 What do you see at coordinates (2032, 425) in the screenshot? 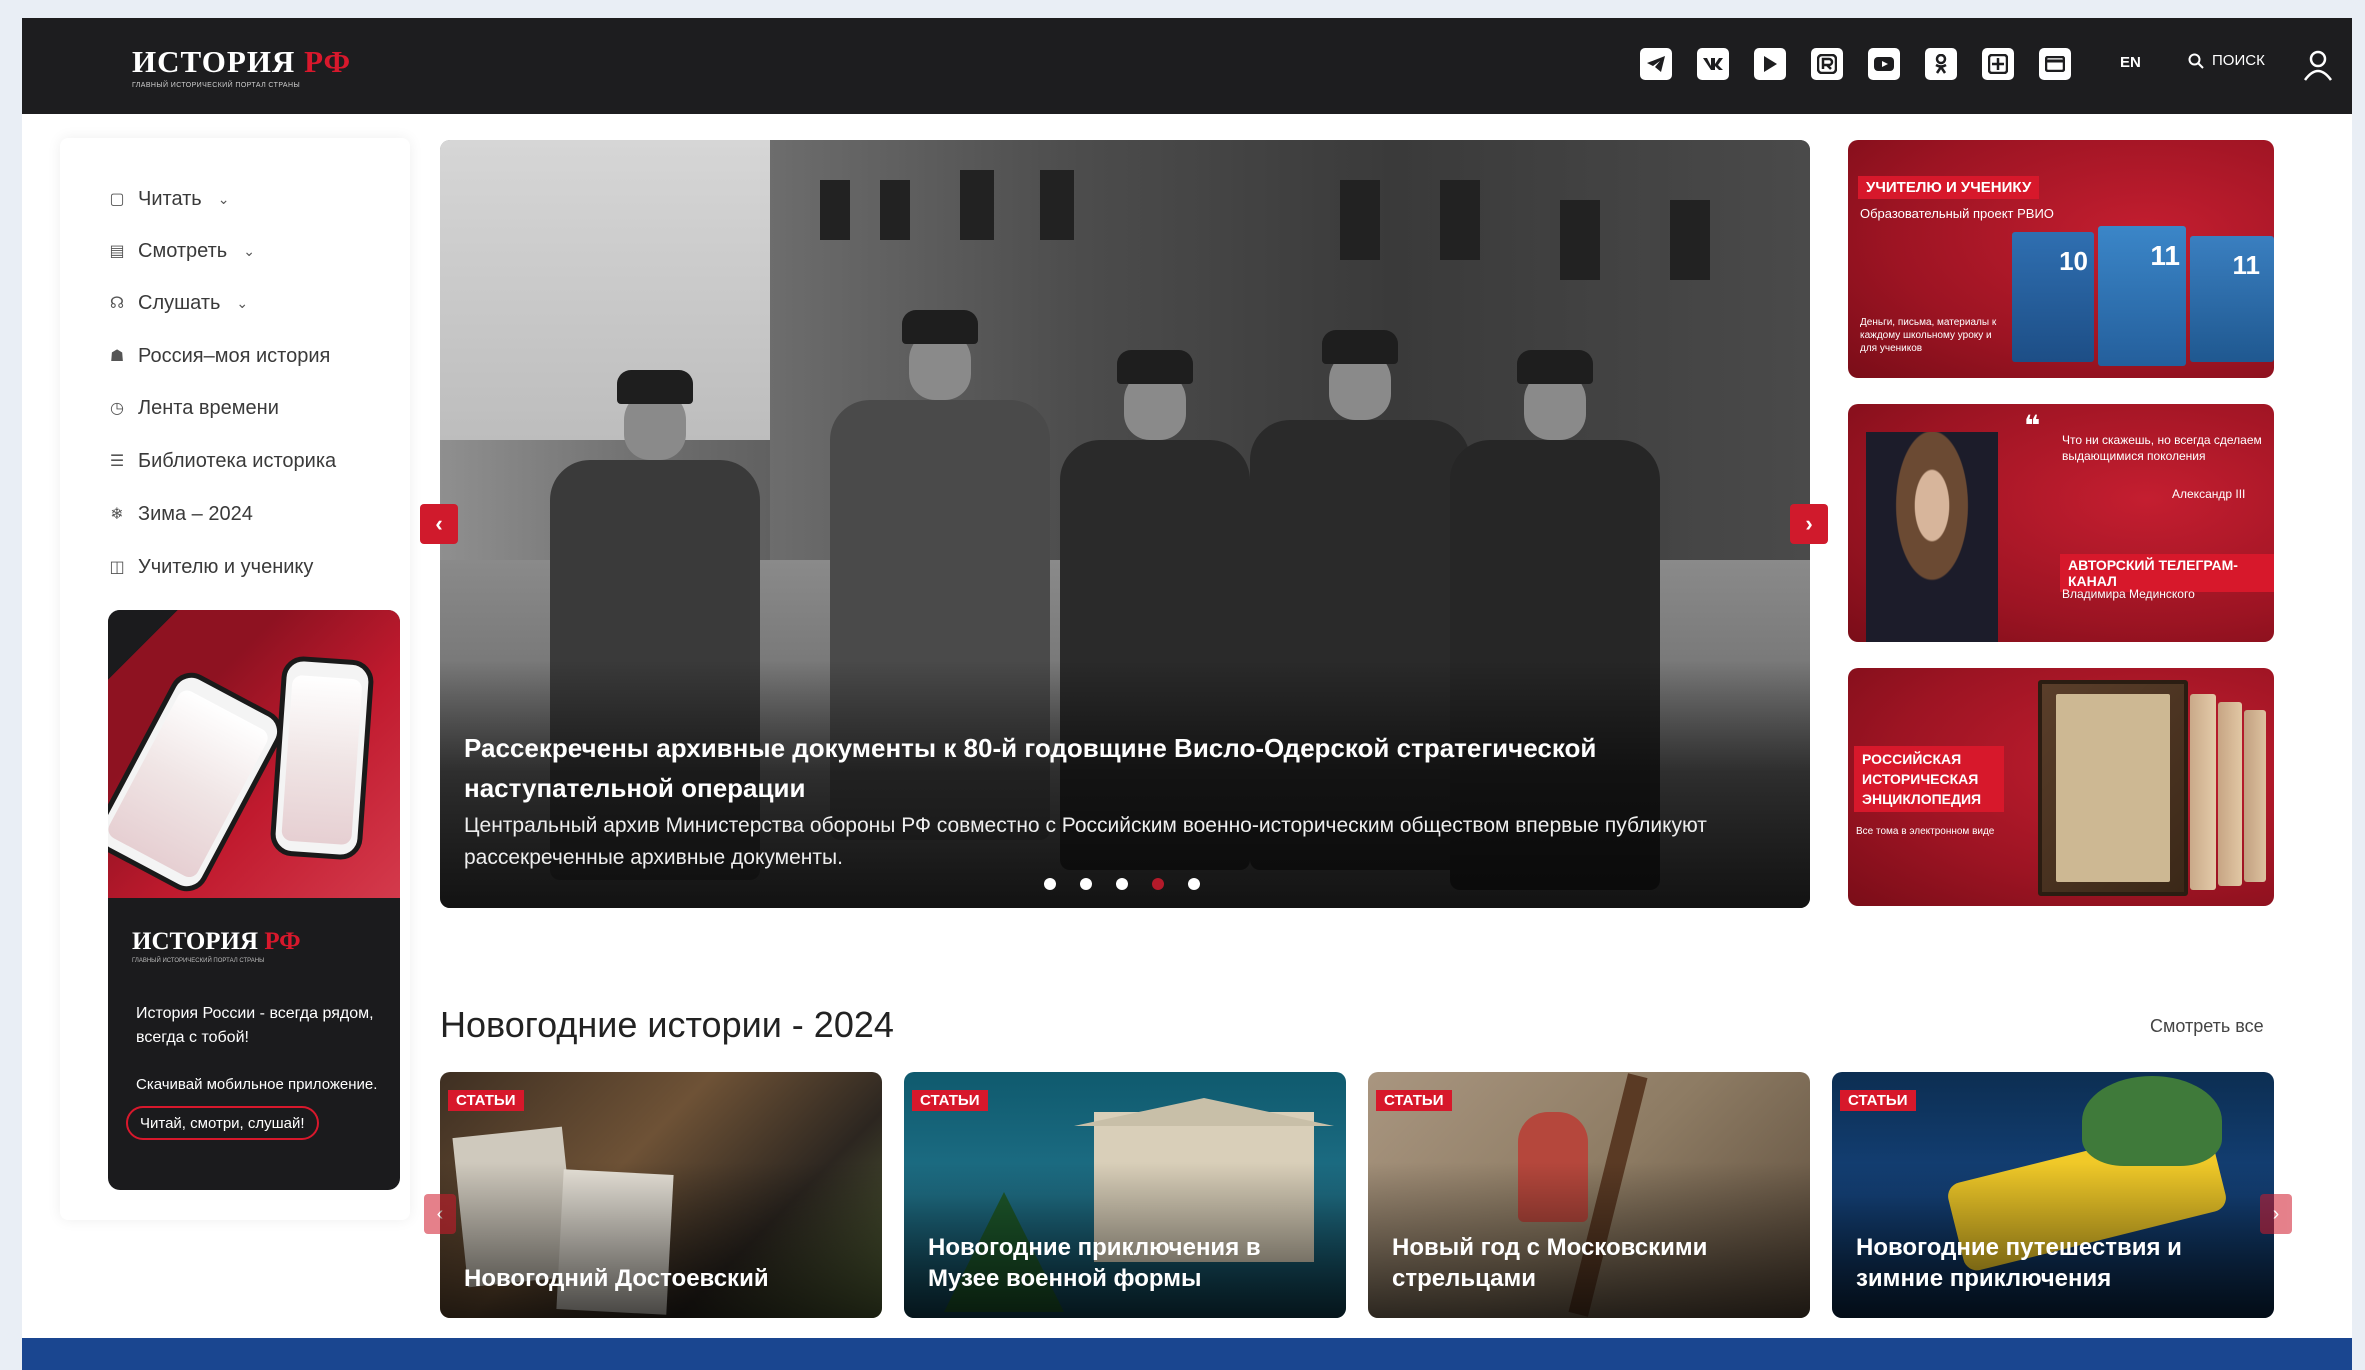
I see `quote-icon: ❝` at bounding box center [2032, 425].